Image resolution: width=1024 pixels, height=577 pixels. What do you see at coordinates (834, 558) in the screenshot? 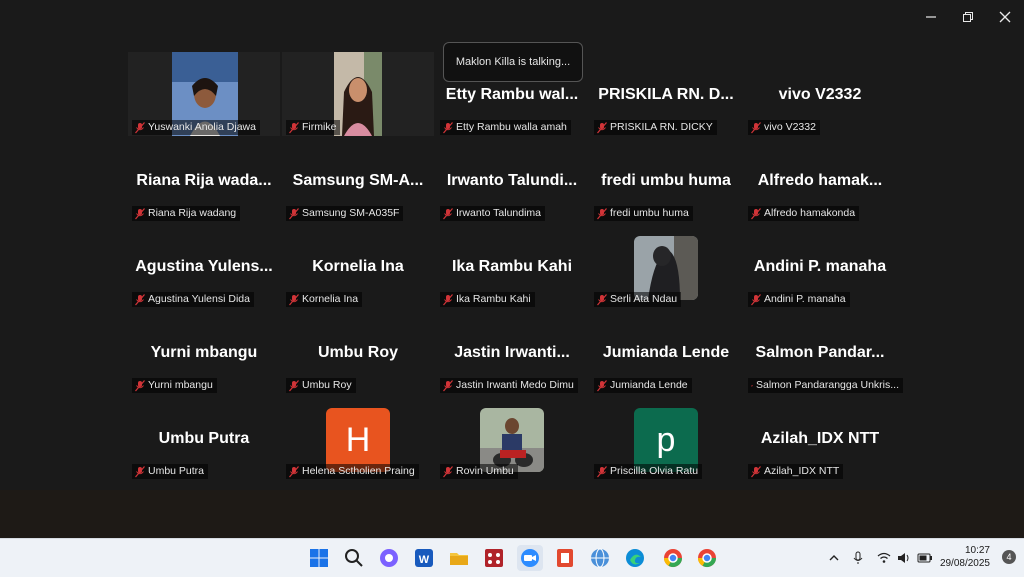
I see `chevron-up-icon` at bounding box center [834, 558].